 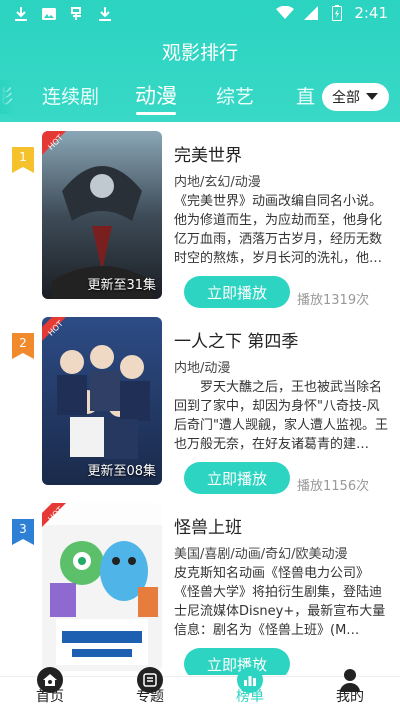 What do you see at coordinates (350, 697) in the screenshot?
I see `nav-label: 我的` at bounding box center [350, 697].